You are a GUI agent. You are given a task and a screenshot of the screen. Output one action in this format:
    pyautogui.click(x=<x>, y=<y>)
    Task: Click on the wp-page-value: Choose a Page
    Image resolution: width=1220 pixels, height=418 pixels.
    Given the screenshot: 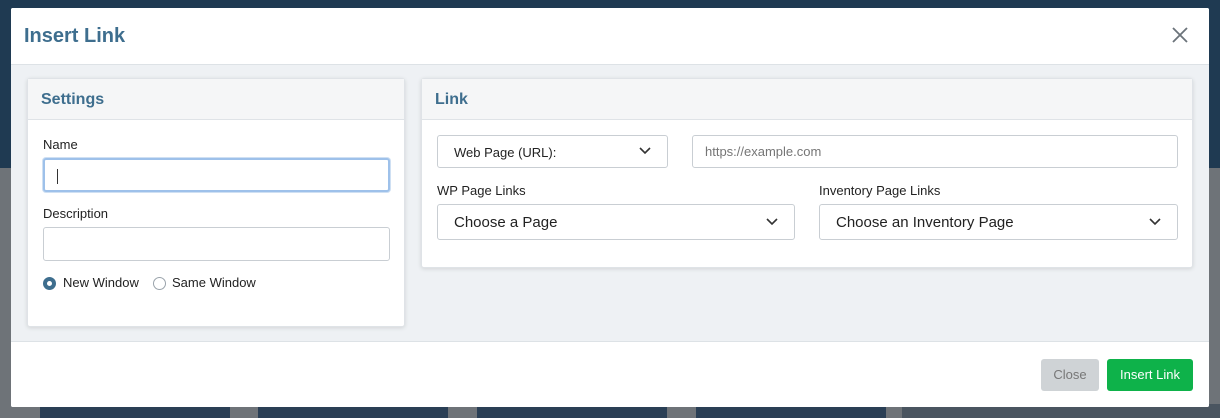 What is the action you would take?
    pyautogui.click(x=506, y=222)
    